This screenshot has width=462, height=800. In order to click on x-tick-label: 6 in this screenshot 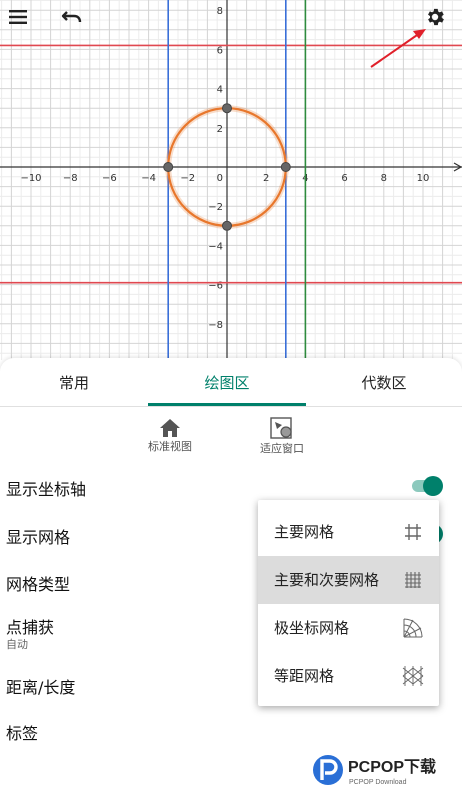, I will do `click(344, 178)`.